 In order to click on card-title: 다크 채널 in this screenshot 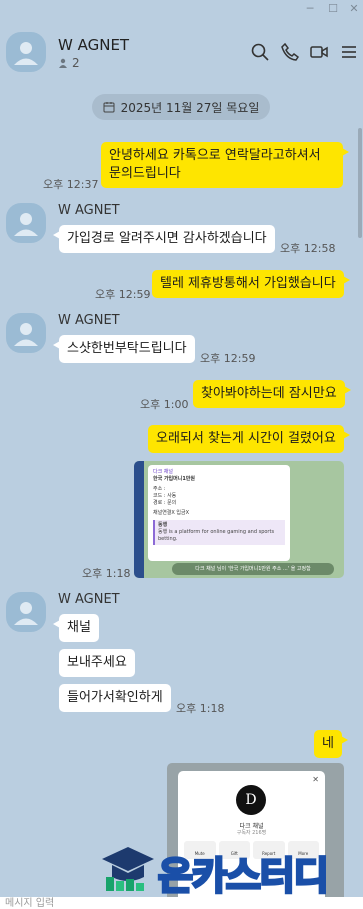, I will do `click(163, 472)`.